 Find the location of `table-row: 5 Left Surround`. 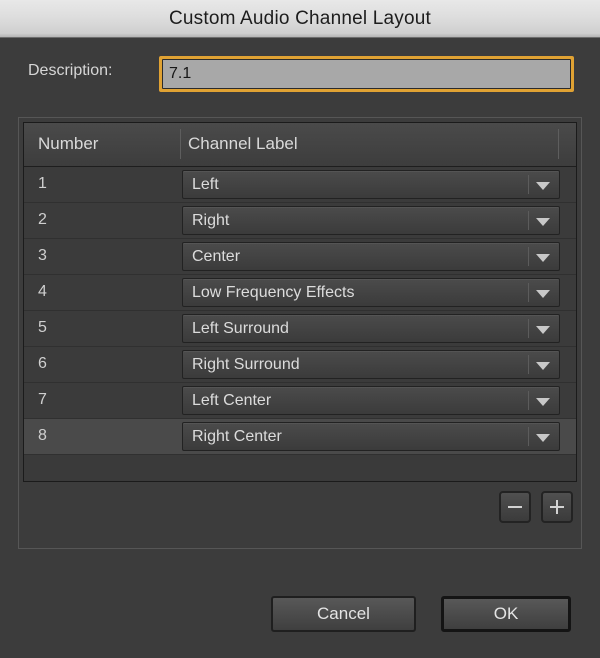

table-row: 5 Left Surround is located at coordinates (300, 329).